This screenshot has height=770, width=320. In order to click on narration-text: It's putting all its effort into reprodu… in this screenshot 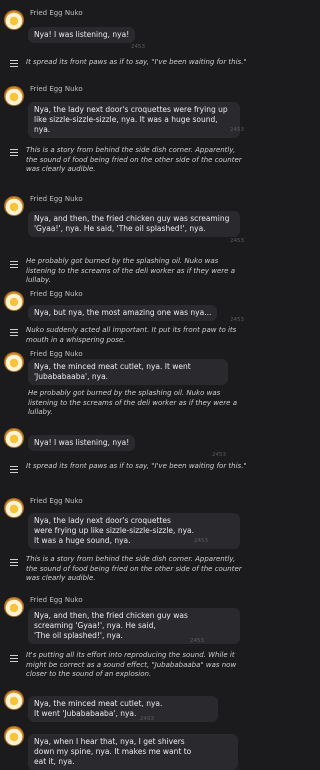, I will do `click(131, 664)`.